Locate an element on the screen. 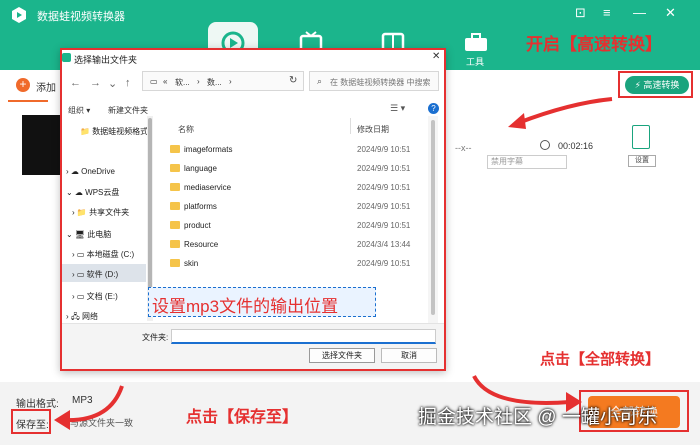 The image size is (700, 445). refresh-icon: ↻ is located at coordinates (293, 80).